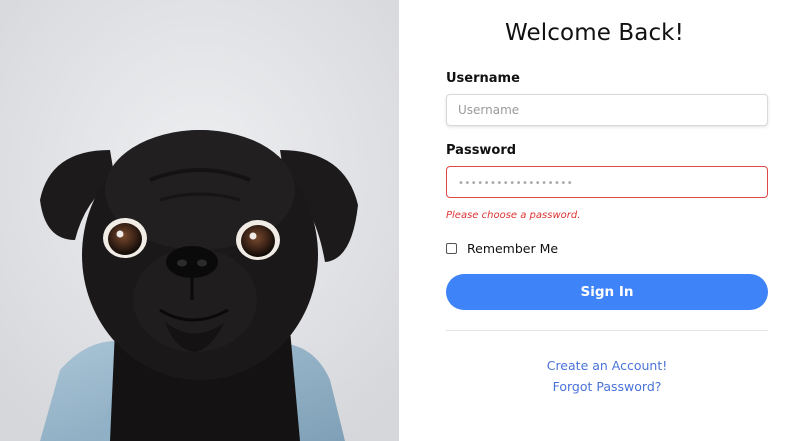 The image size is (790, 441). I want to click on form-divider, so click(607, 330).